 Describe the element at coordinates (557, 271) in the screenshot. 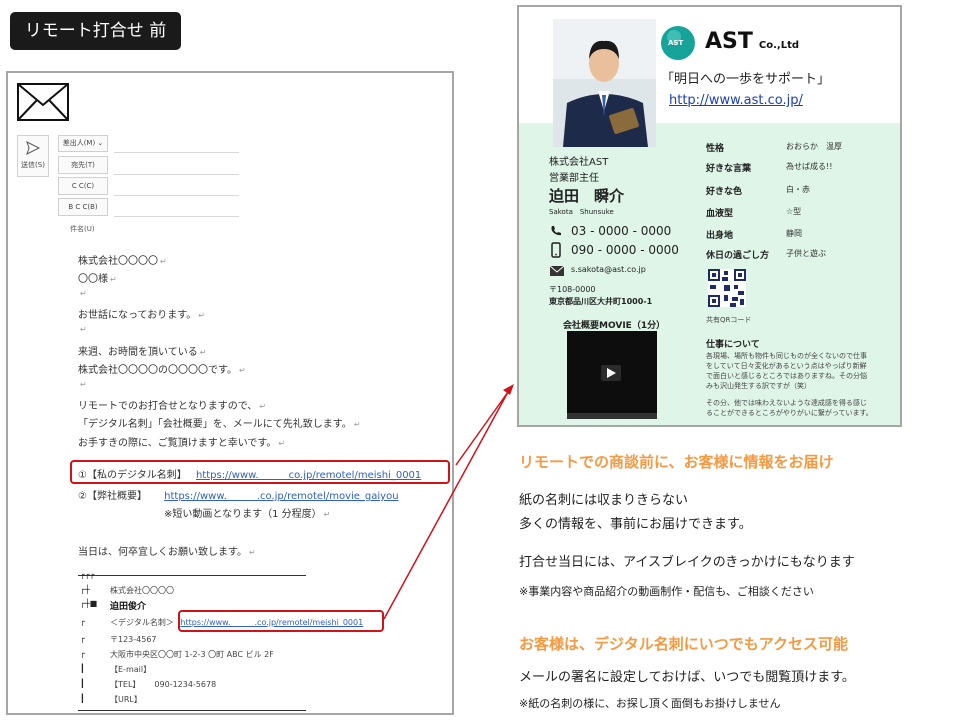

I see `mail-icon` at that location.